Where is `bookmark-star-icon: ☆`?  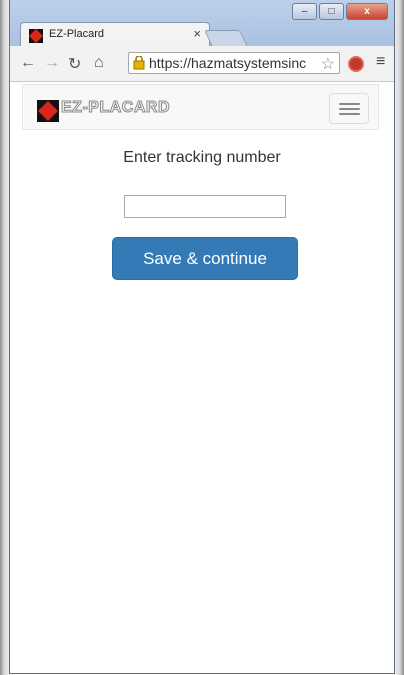
bookmark-star-icon: ☆ is located at coordinates (328, 64).